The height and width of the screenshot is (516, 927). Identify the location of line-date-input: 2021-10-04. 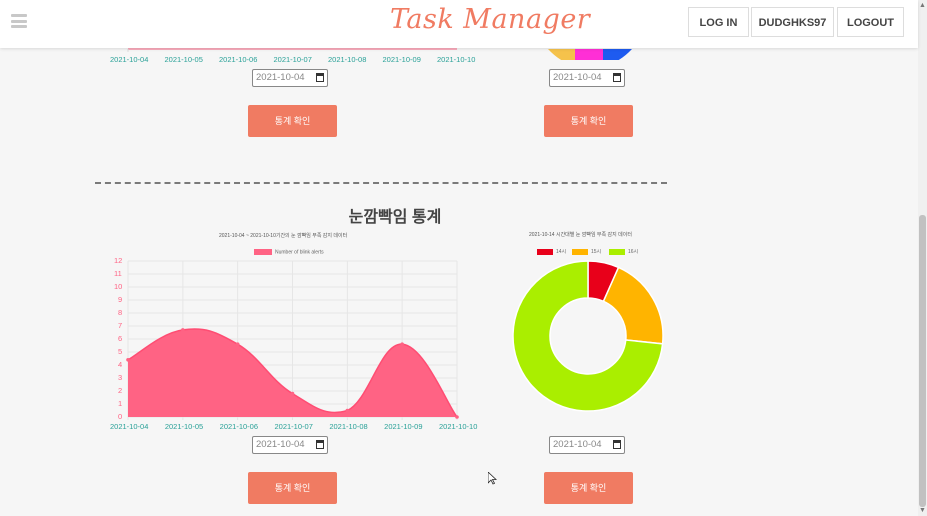
(290, 445).